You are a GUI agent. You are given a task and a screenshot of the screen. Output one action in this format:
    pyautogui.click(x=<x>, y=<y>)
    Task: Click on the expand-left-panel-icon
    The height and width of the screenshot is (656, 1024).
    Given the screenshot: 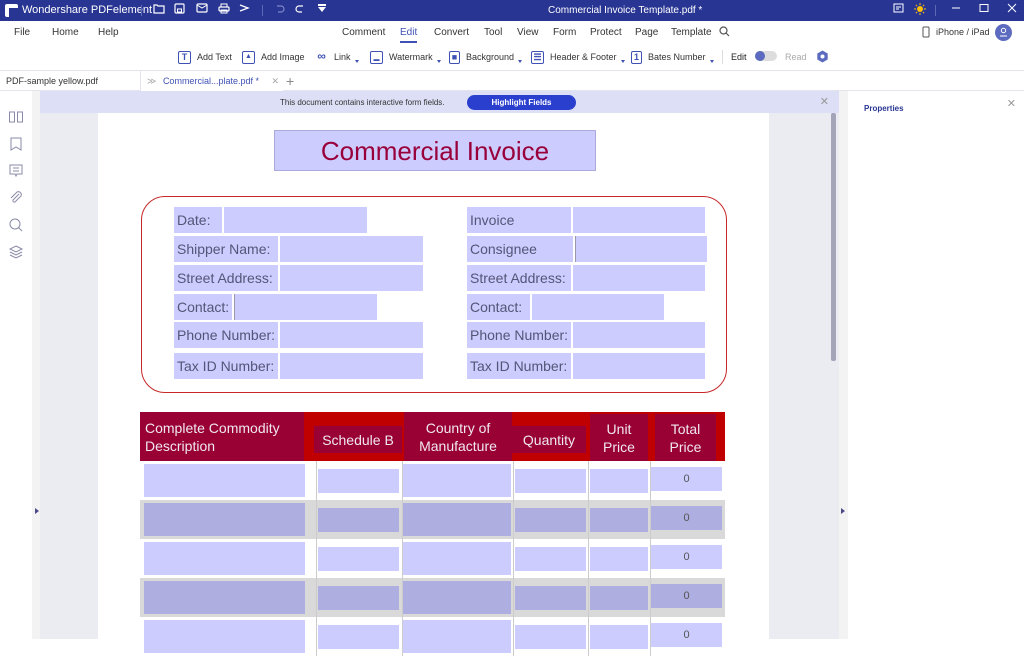 What is the action you would take?
    pyautogui.click(x=37, y=511)
    